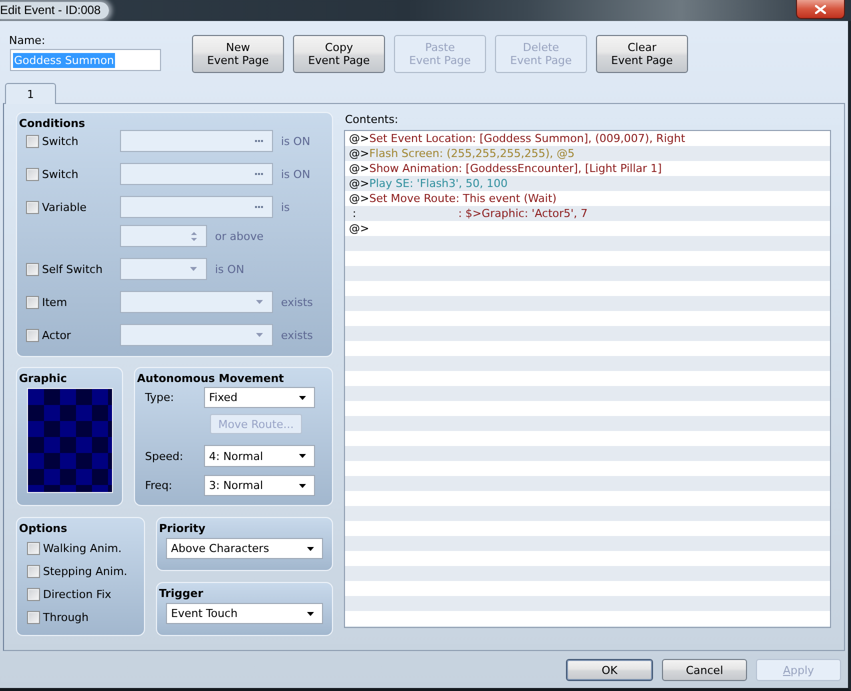 The height and width of the screenshot is (691, 851). Describe the element at coordinates (285, 207) in the screenshot. I see `condition-suffix: is` at that location.